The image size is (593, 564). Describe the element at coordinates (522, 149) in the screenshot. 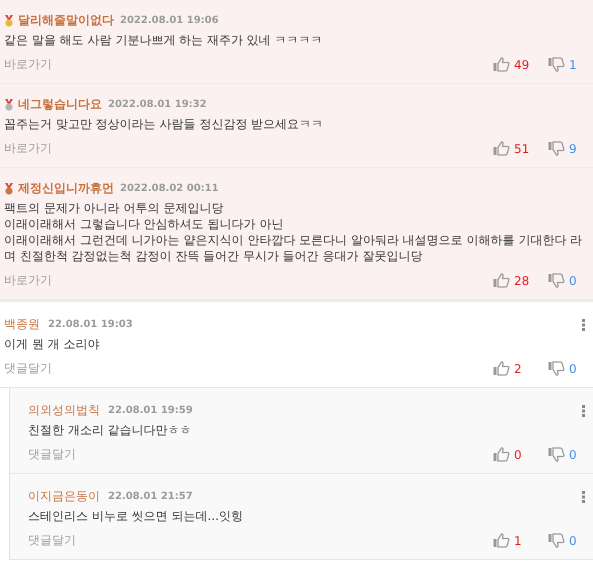

I see `like-count: 51` at that location.